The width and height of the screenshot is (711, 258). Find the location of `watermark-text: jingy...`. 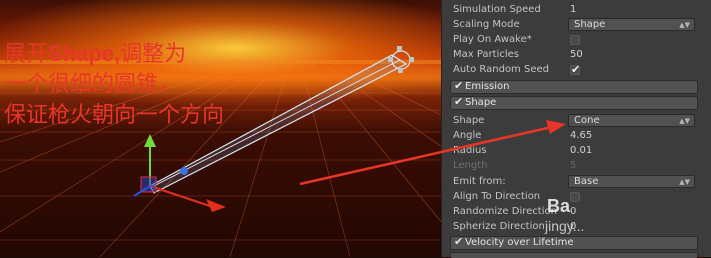

watermark-text: jingy... is located at coordinates (565, 226).